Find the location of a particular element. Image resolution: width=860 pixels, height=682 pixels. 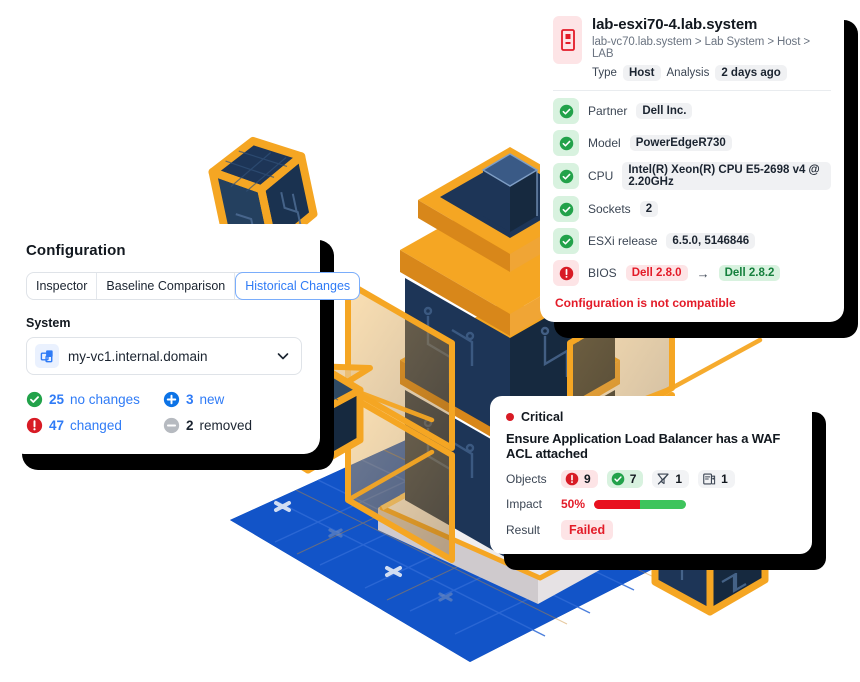

impact-label: Impact is located at coordinates (524, 504).